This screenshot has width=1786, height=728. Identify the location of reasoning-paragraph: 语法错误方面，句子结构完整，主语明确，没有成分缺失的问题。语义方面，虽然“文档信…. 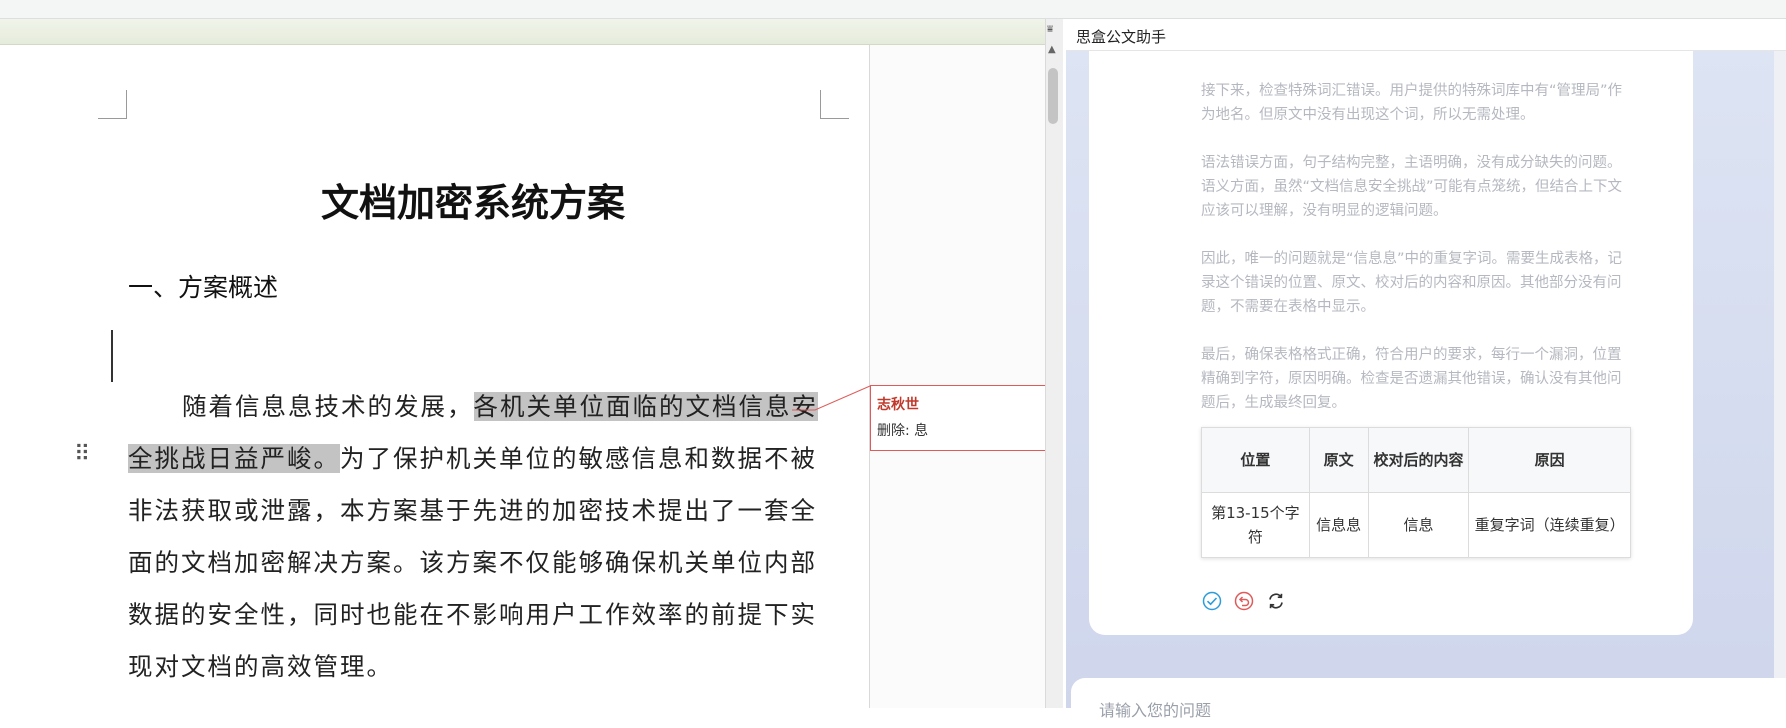
(1412, 187).